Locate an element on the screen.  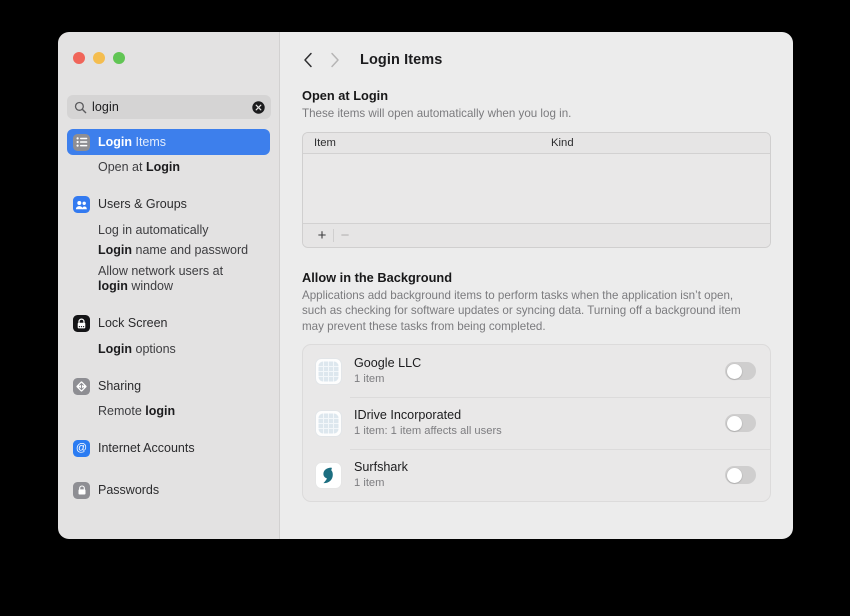
sidebar-subitem-open-at-login: Open at Login is located at coordinates (168, 168).